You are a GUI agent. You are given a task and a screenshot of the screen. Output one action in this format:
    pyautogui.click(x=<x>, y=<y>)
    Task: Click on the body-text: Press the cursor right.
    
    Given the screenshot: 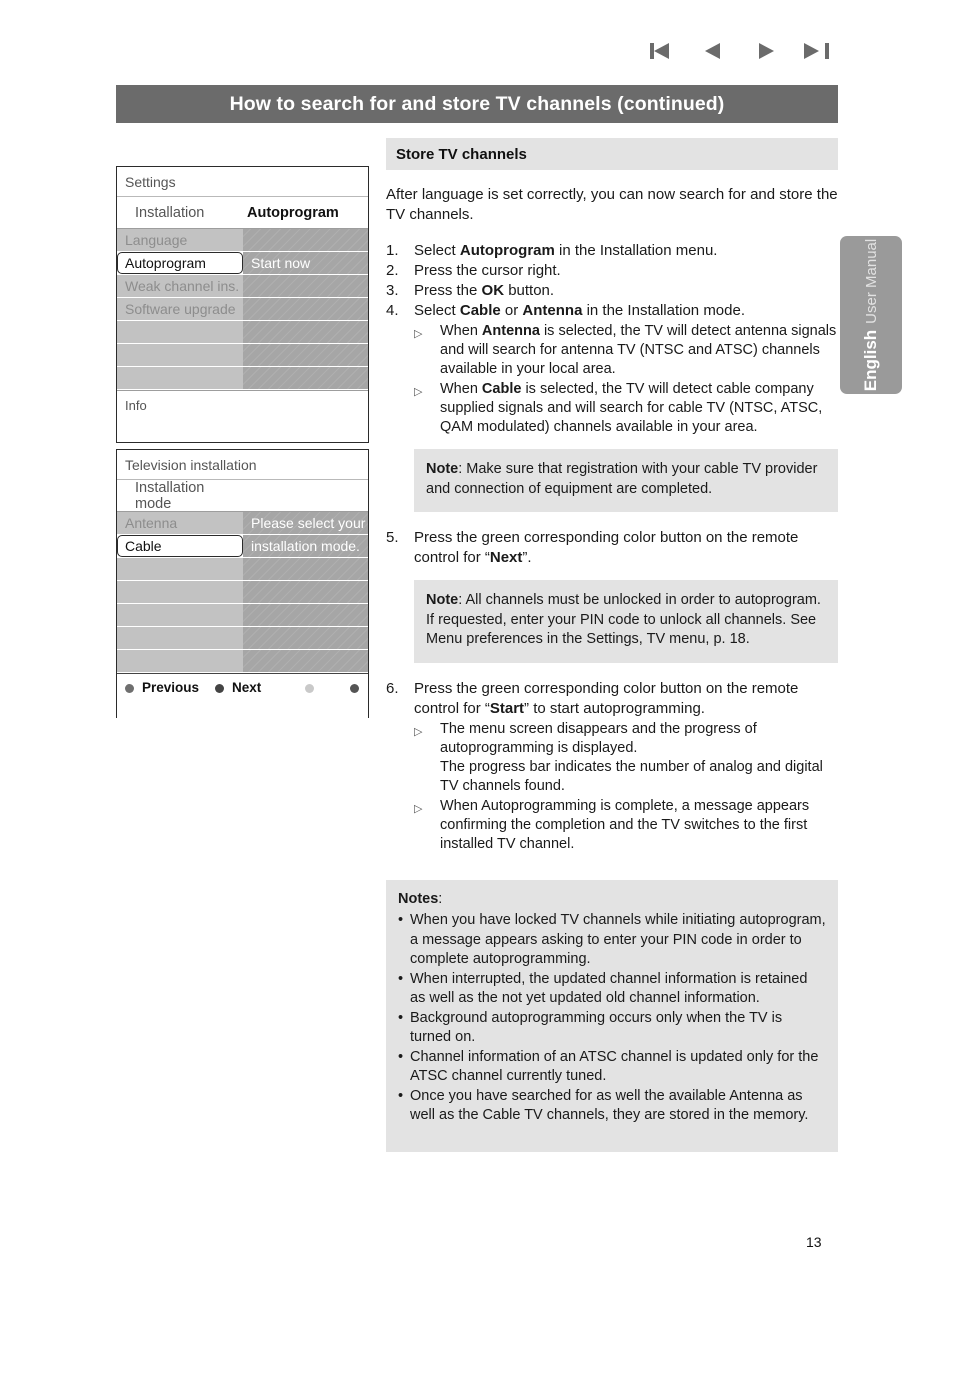 What is the action you would take?
    pyautogui.click(x=487, y=270)
    